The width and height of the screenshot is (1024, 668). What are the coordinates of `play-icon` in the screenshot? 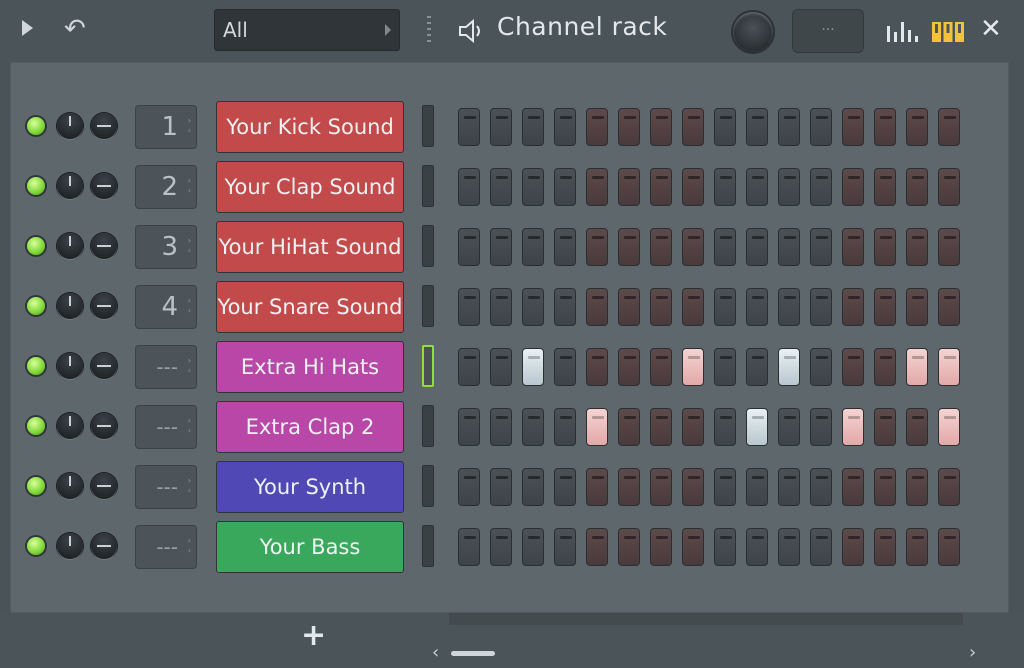 It's located at (27, 28).